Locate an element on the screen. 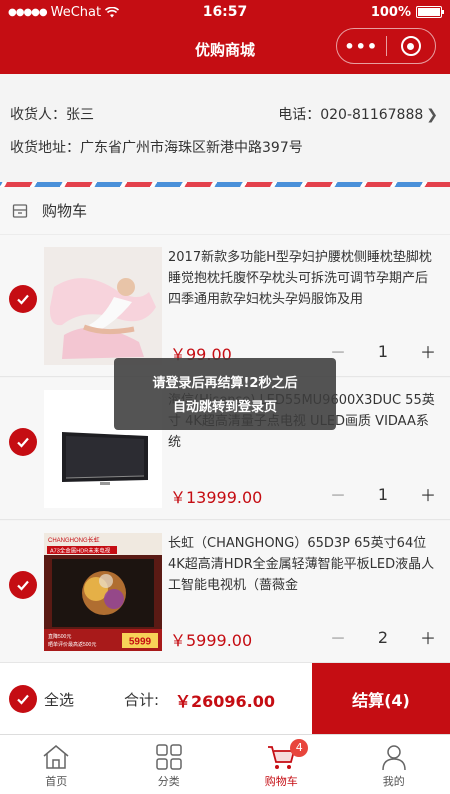 Image resolution: width=450 pixels, height=794 pixels. nav-bar: 优购商城 ••• is located at coordinates (225, 49).